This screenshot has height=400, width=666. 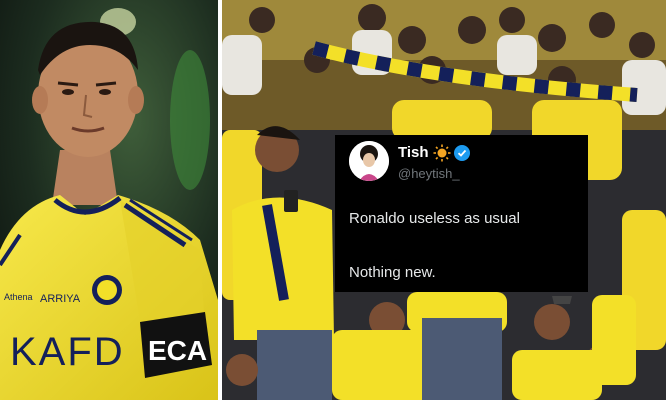 What do you see at coordinates (369, 161) in the screenshot?
I see `avatar` at bounding box center [369, 161].